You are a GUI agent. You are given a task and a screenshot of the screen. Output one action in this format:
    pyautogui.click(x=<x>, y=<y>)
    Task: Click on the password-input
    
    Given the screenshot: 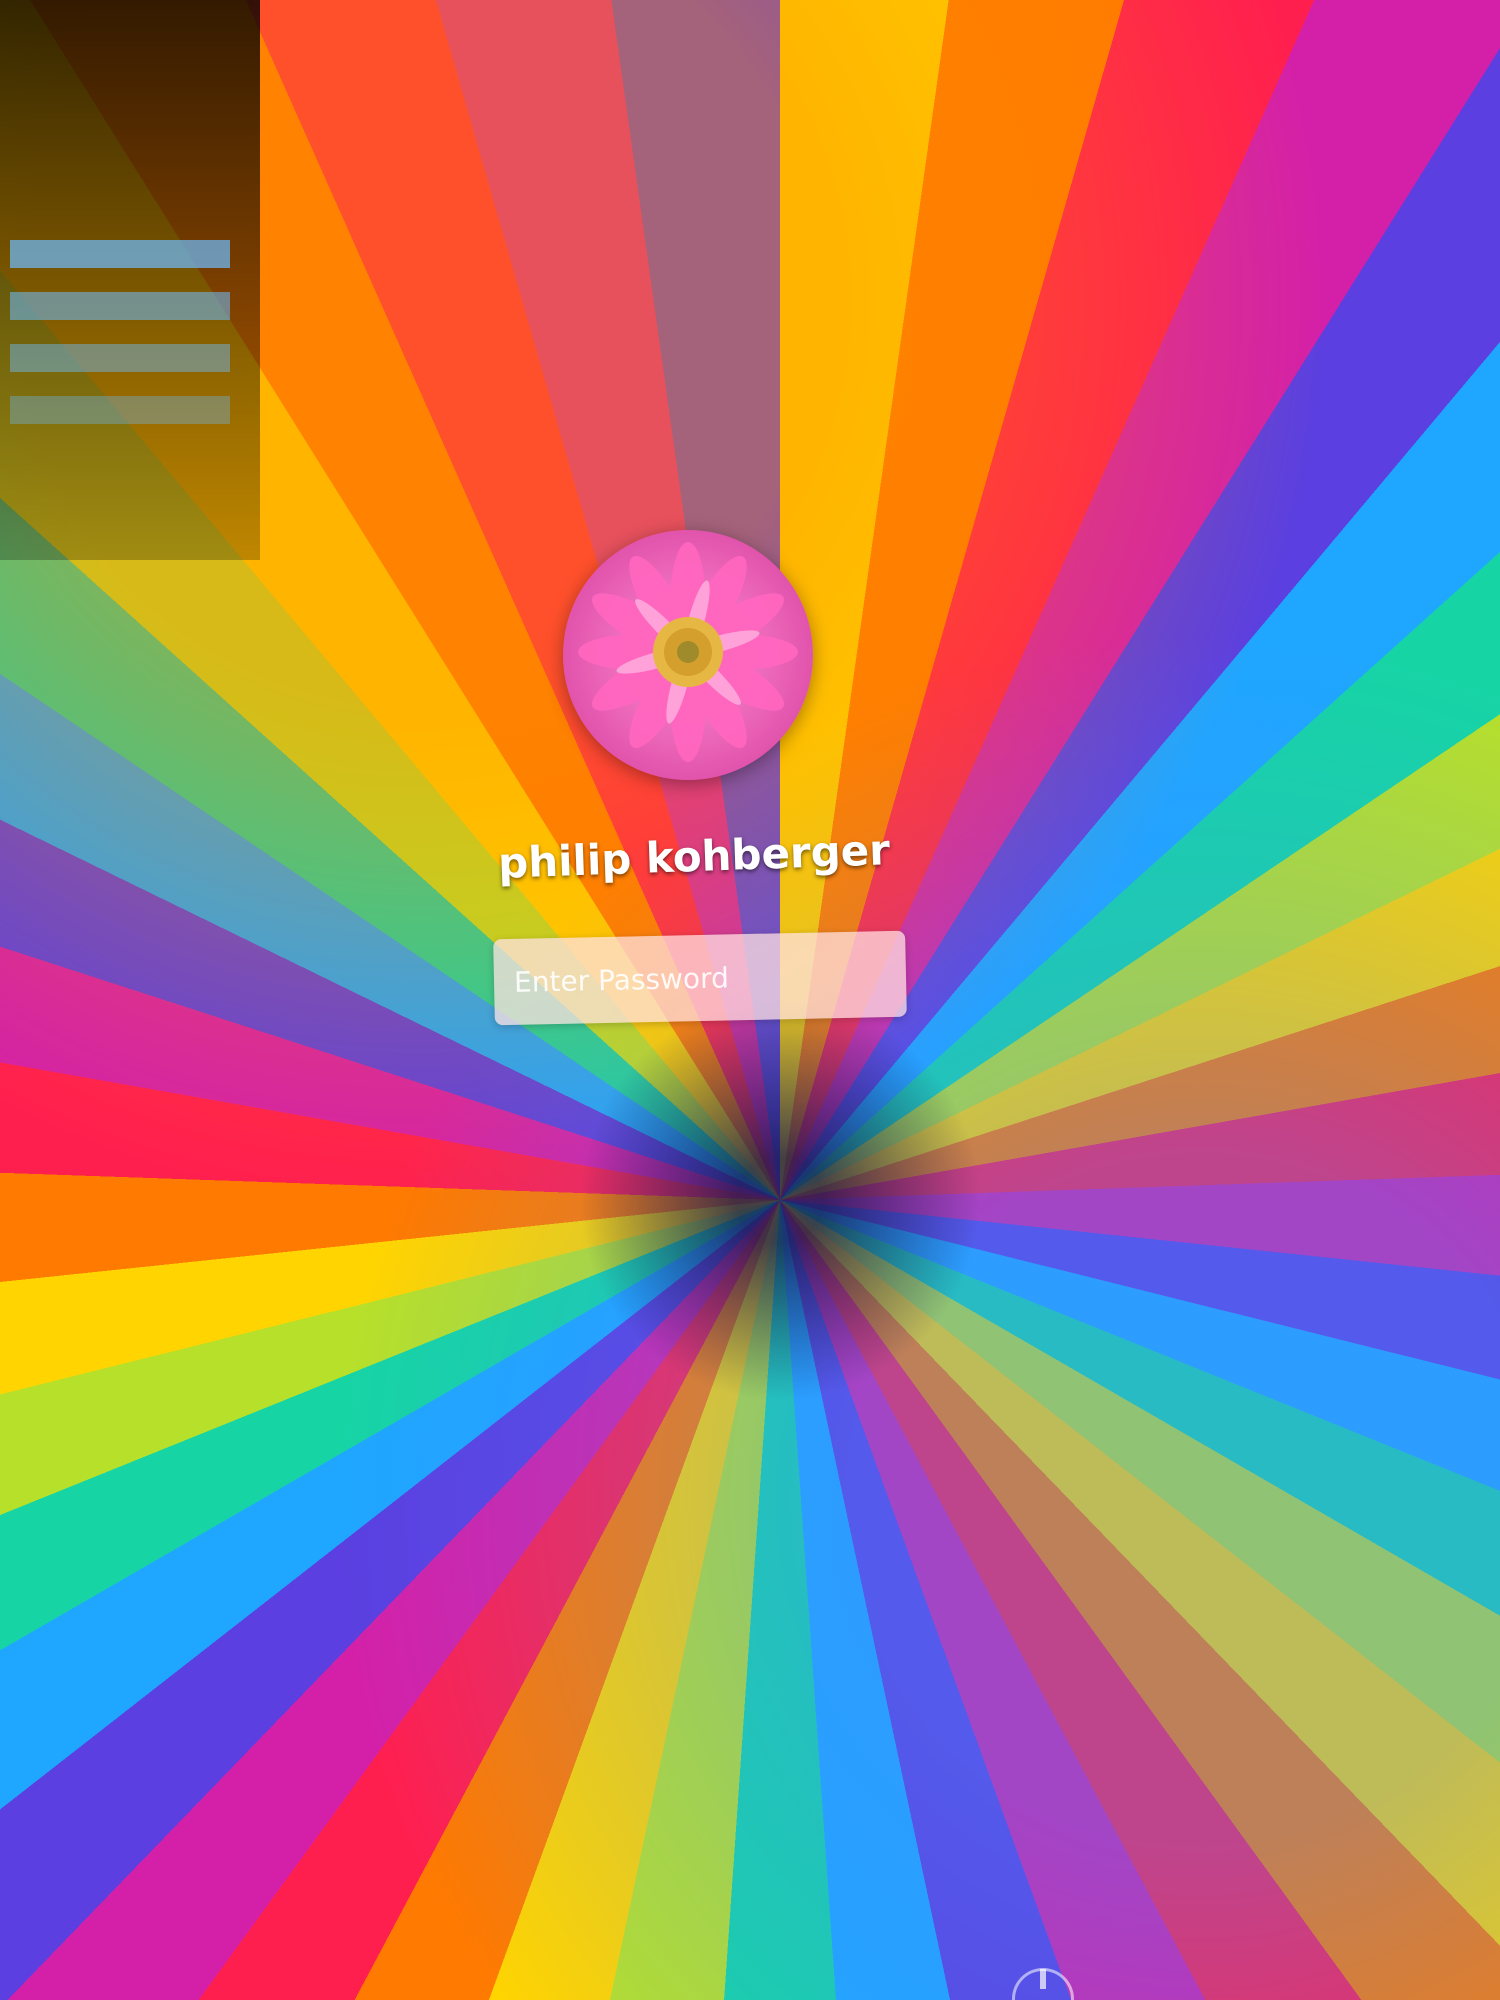 What is the action you would take?
    pyautogui.click(x=700, y=978)
    